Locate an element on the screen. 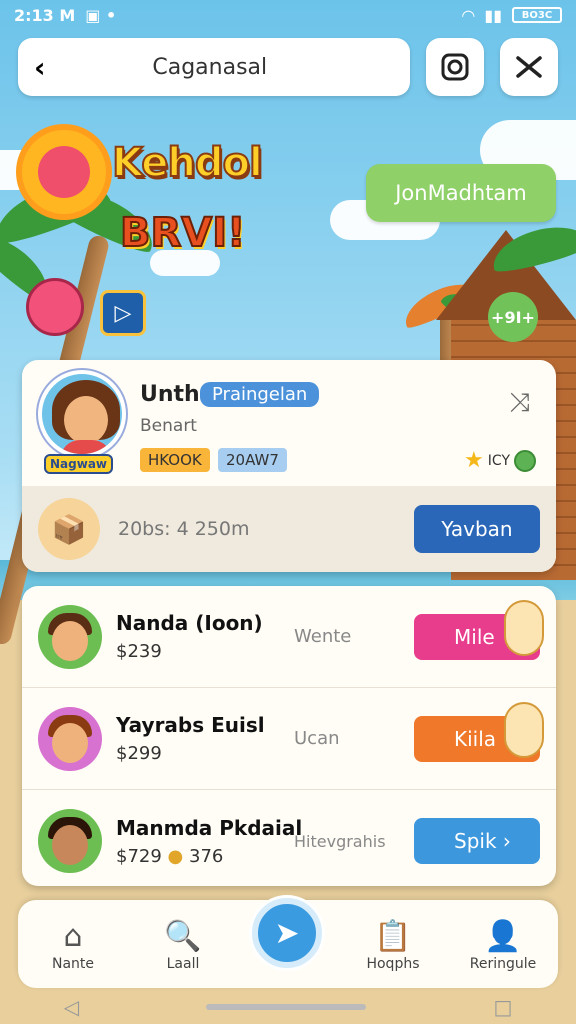  profile-chip-2: 20AW7 is located at coordinates (252, 460).